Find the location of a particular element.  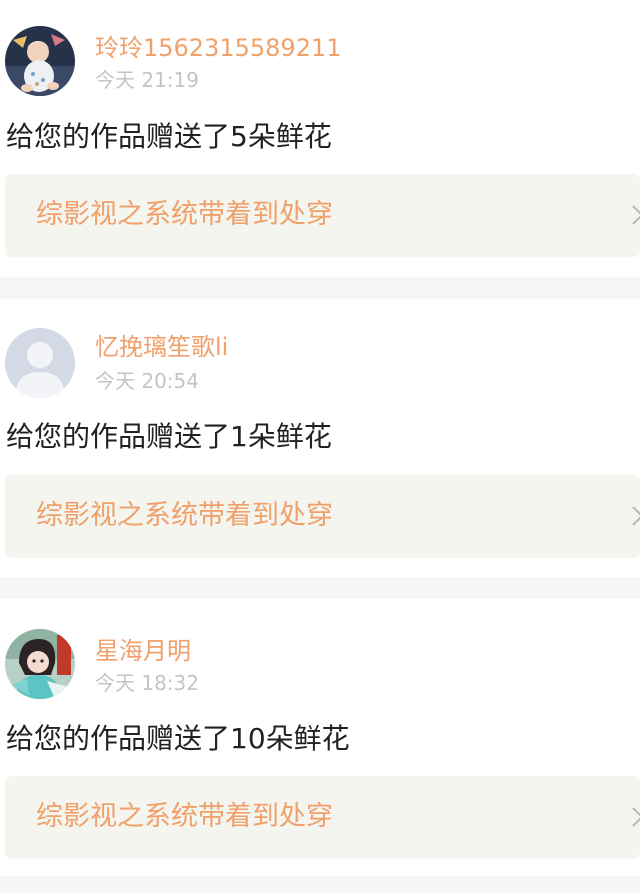

username: 玲玲1562315589211 is located at coordinates (218, 48).